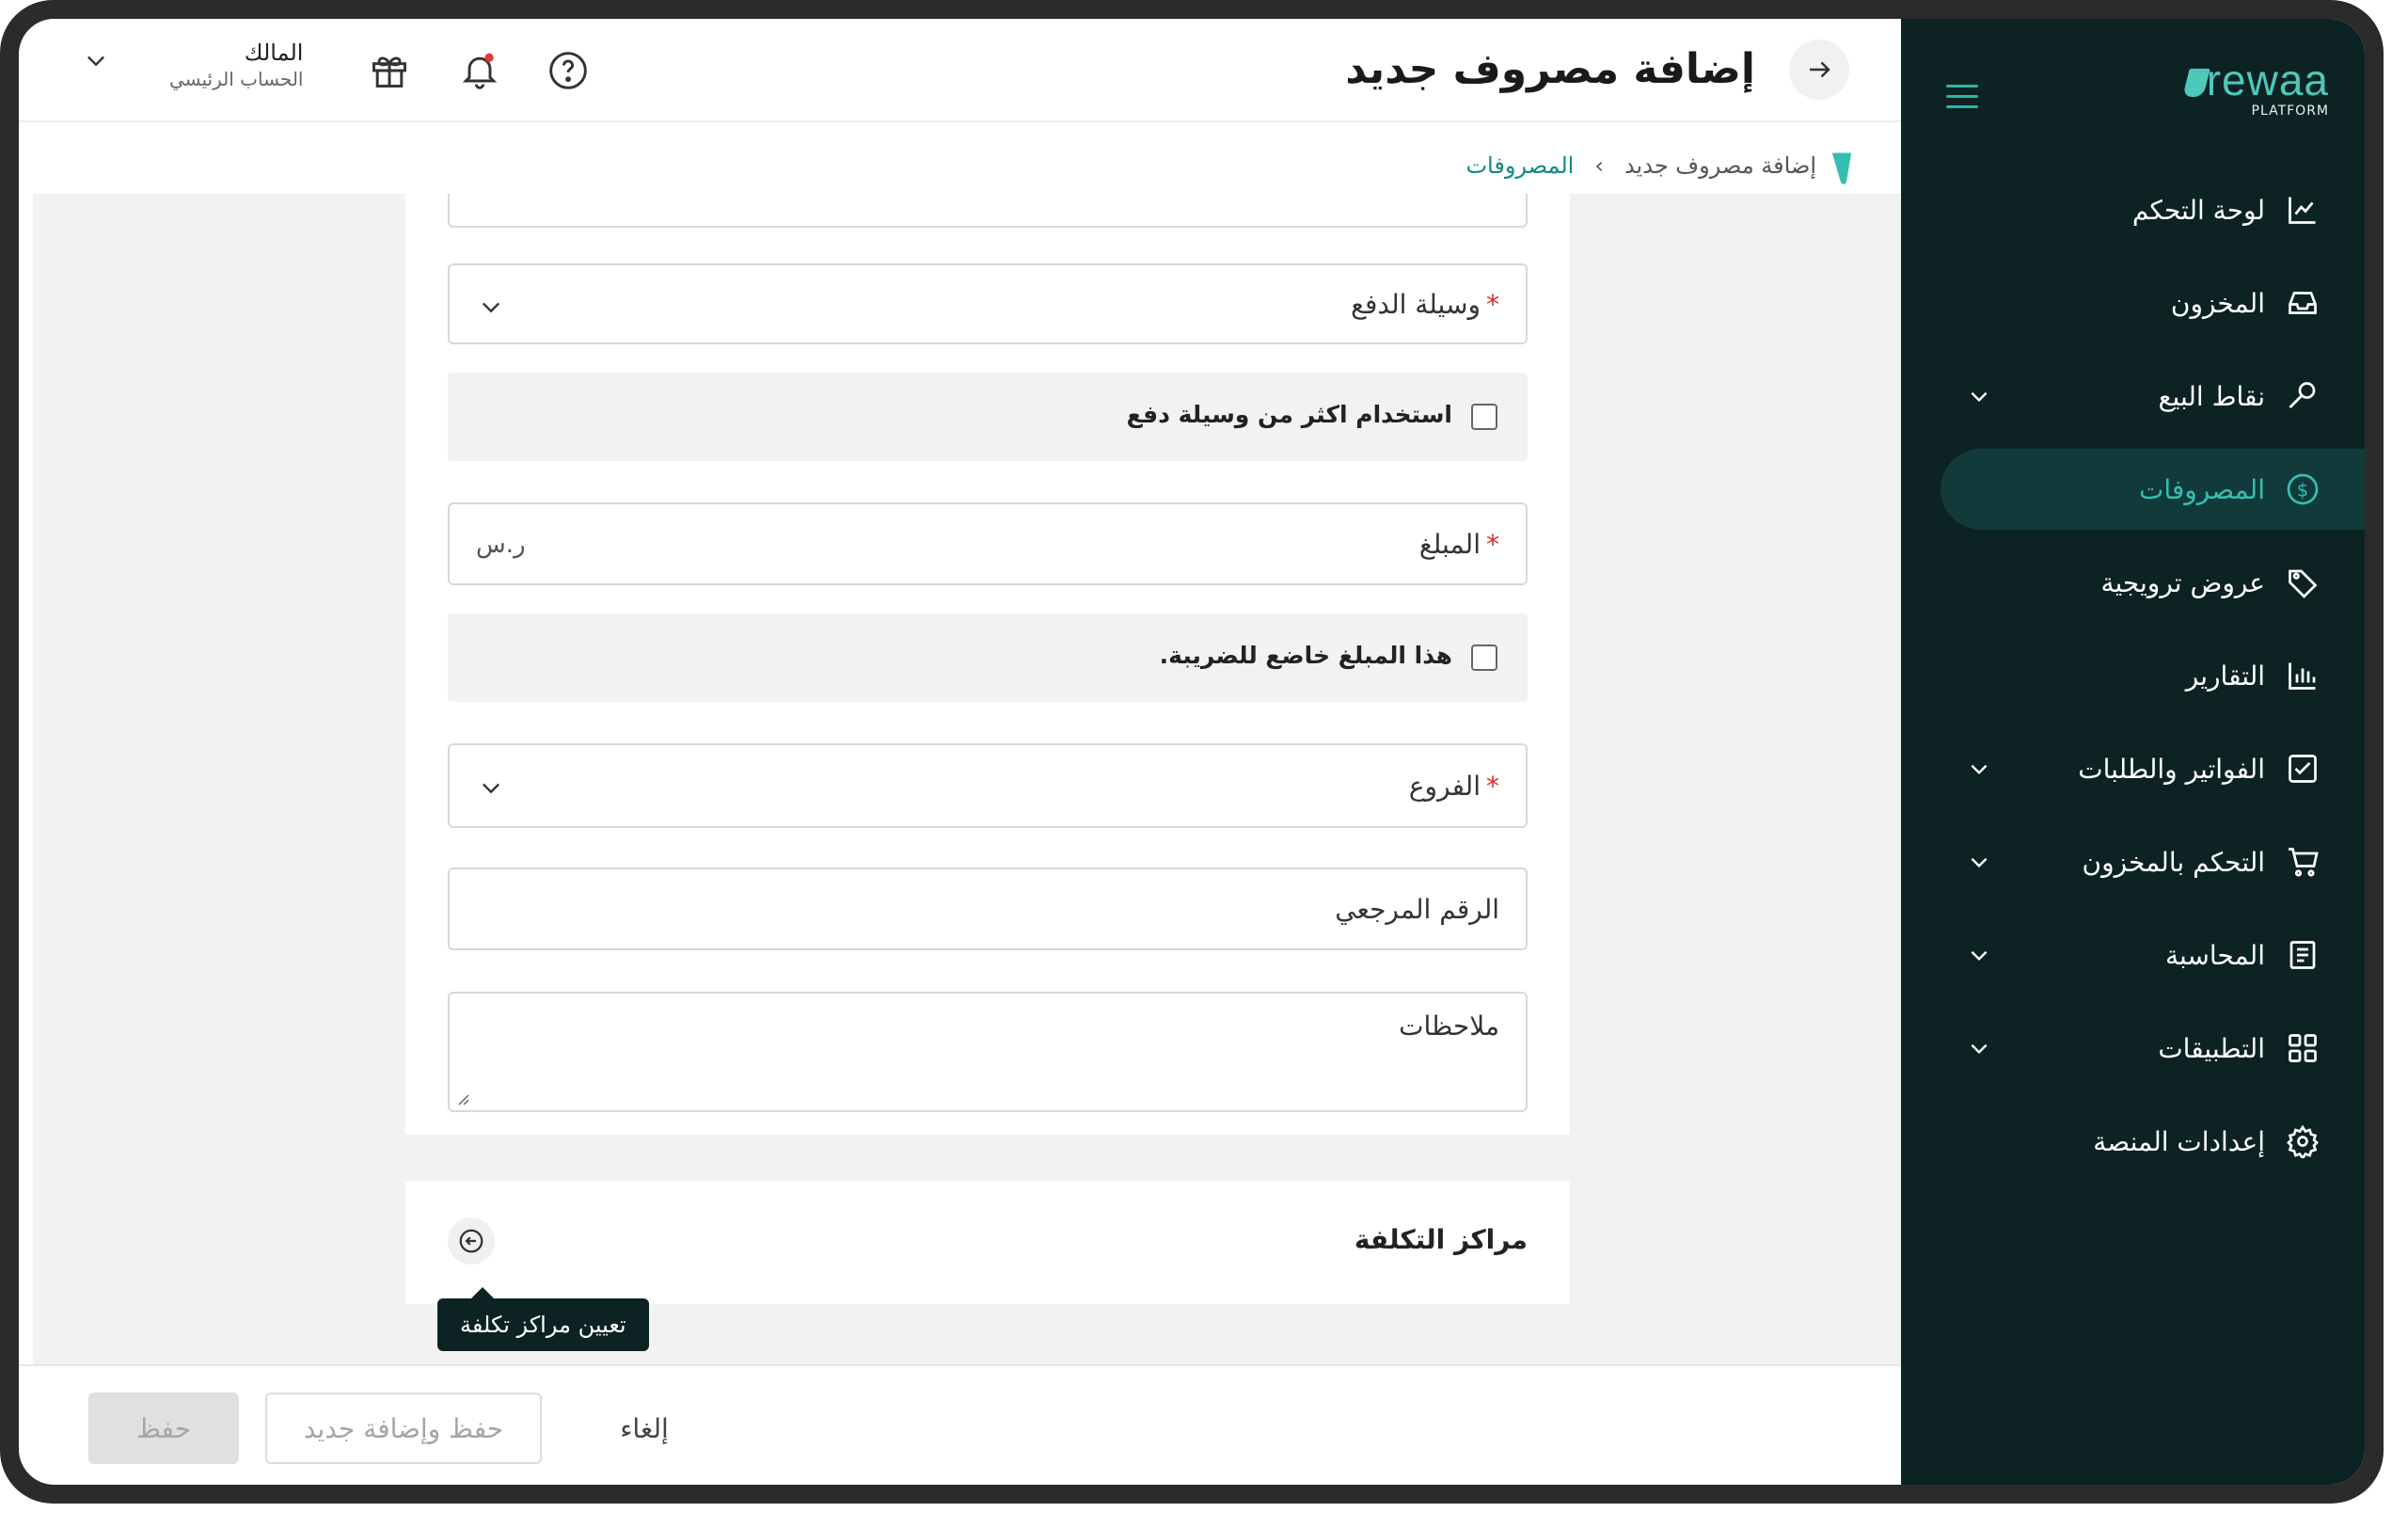 Image resolution: width=2408 pixels, height=1528 pixels. I want to click on sidebar-item-label: الفواتير والطلبات, so click(2172, 769).